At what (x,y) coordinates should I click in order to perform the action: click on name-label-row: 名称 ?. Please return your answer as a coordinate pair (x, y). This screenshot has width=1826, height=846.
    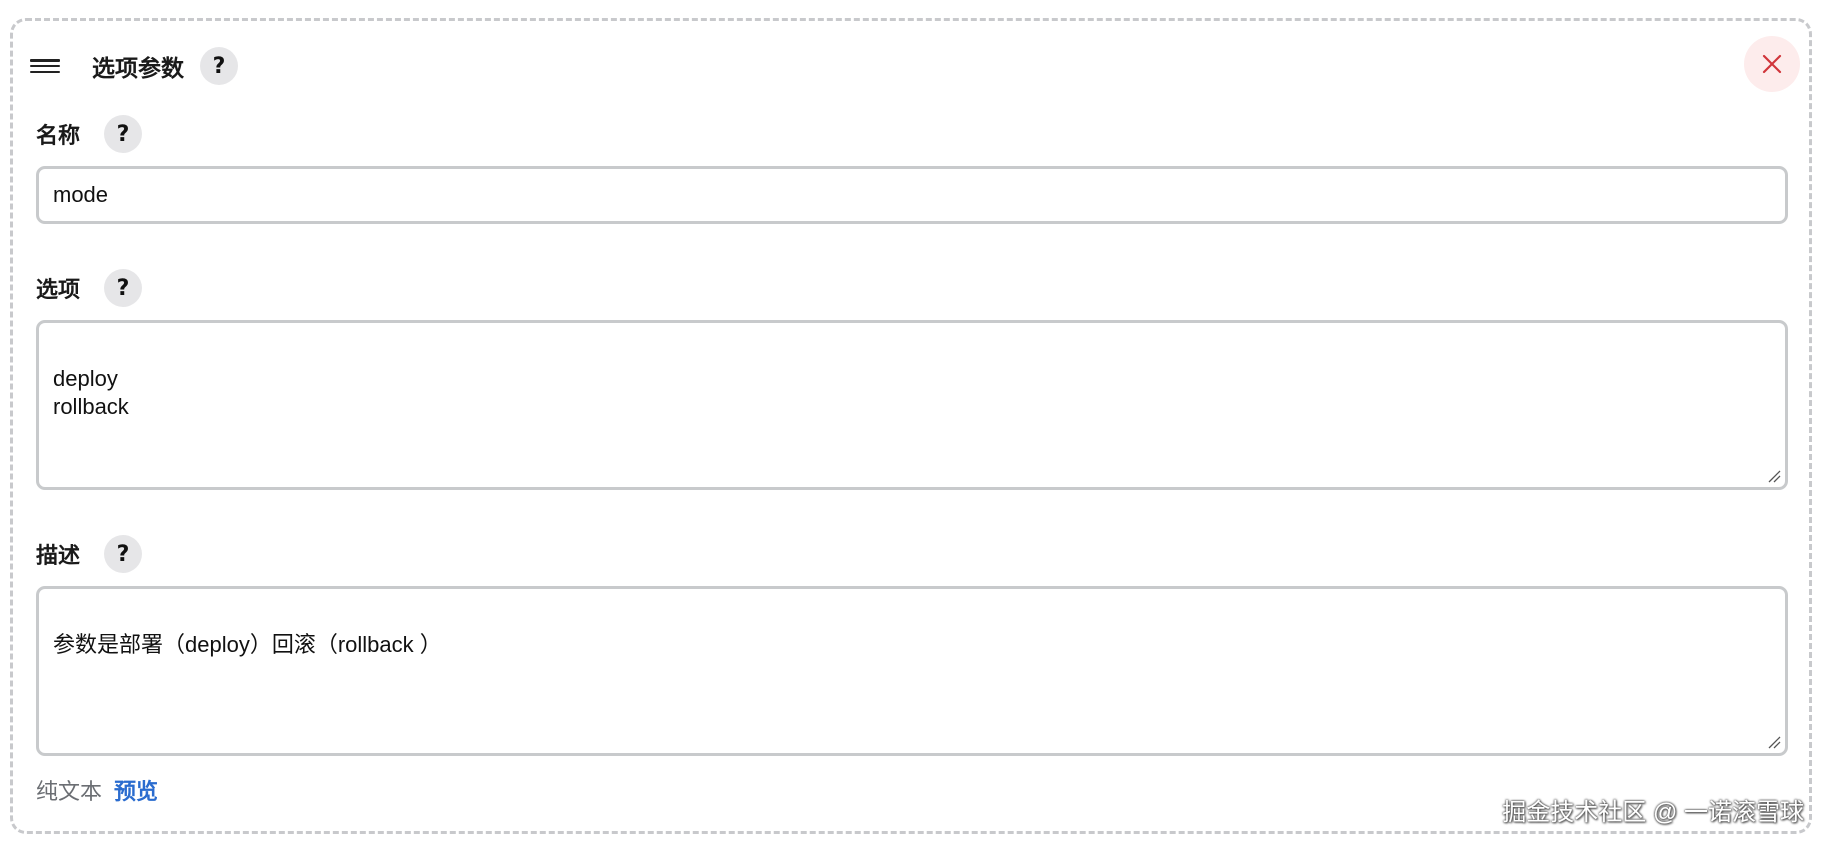
    Looking at the image, I should click on (89, 134).